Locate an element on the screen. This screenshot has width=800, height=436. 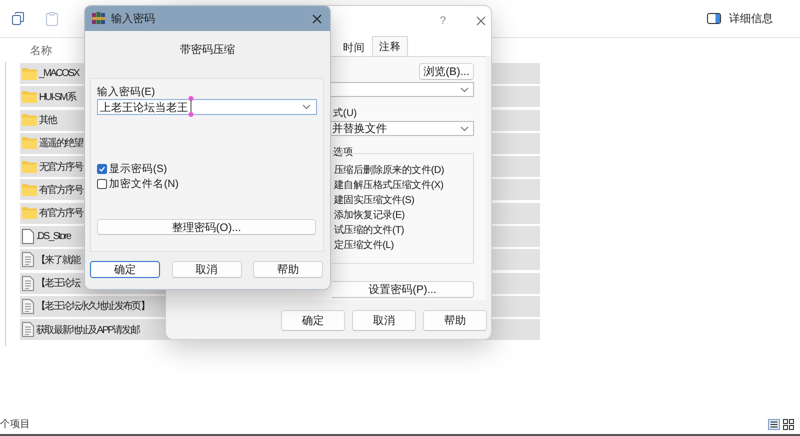
file-name: 【老王论坛永久地址发布页】 is located at coordinates (93, 307).